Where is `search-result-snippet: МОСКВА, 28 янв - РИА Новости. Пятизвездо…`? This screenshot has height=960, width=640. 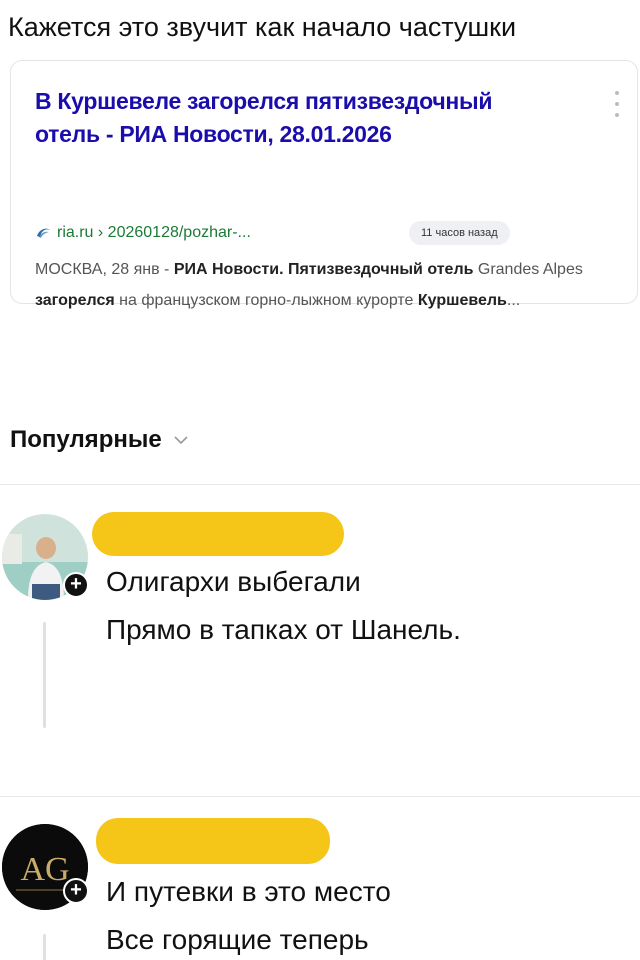
search-result-snippet: МОСКВА, 28 янв - РИА Новости. Пятизвездо… is located at coordinates (309, 285).